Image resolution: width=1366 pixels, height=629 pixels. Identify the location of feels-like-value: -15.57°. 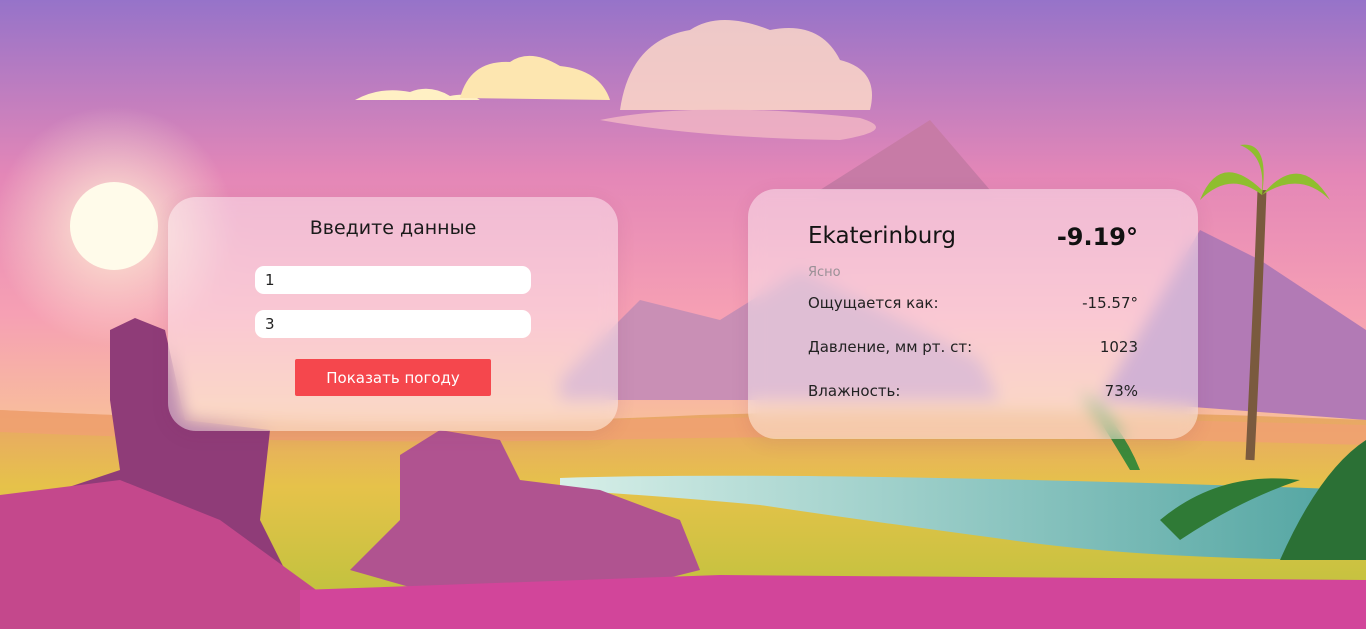
(1110, 303).